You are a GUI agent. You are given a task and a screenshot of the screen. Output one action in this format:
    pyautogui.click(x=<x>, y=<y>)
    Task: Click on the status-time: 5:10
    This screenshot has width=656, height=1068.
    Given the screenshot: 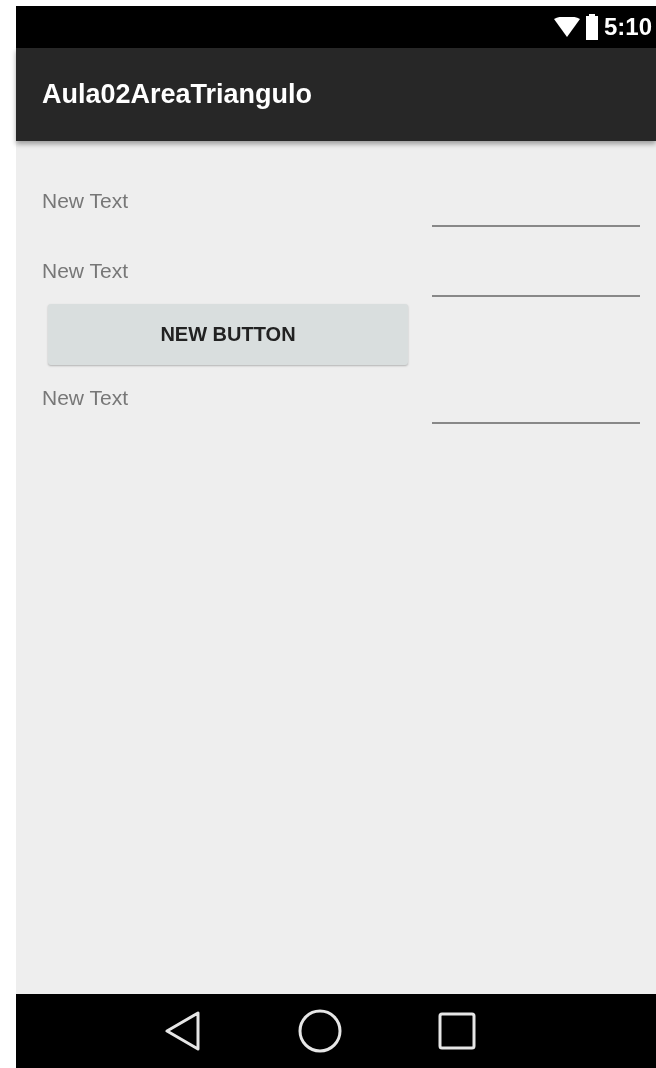 What is the action you would take?
    pyautogui.click(x=627, y=27)
    